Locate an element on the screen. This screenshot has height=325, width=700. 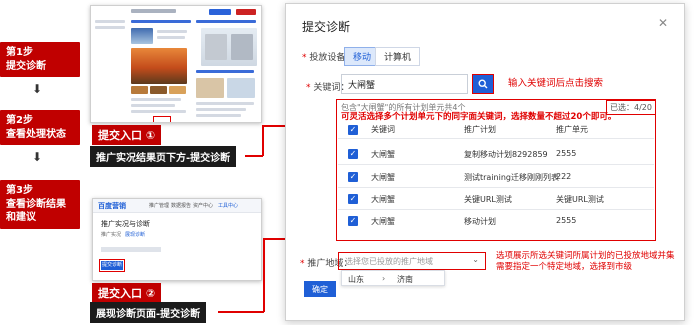
step-2-text: 查看处理状态 is located at coordinates (36, 134).